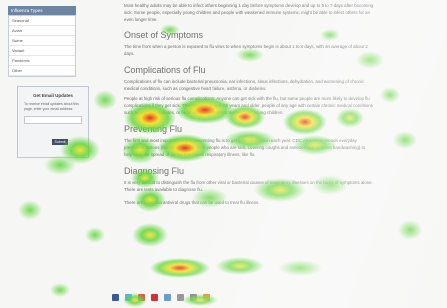 This screenshot has width=447, height=308. What do you see at coordinates (167, 297) in the screenshot?
I see `digg-icon` at bounding box center [167, 297].